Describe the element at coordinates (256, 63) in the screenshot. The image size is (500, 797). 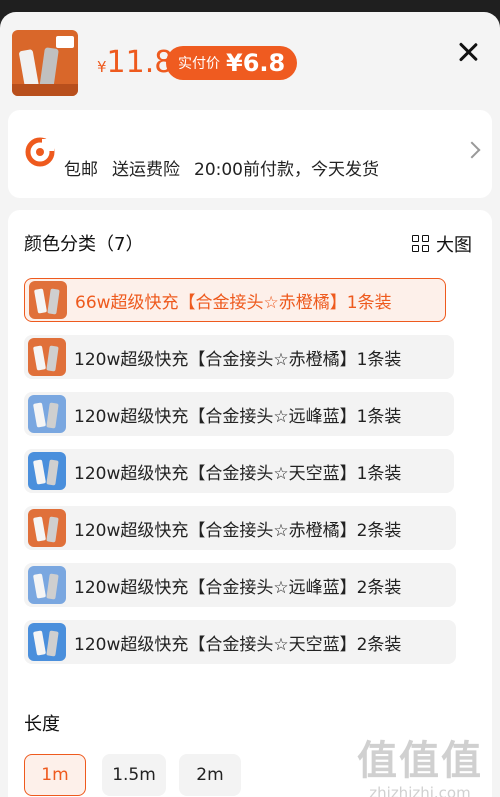
I see `final-price-value: ¥6.8` at that location.